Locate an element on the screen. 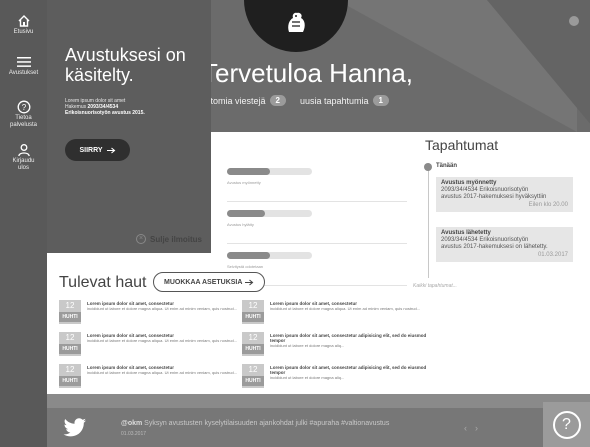  event-title: Avustus lähetetty is located at coordinates (466, 233).